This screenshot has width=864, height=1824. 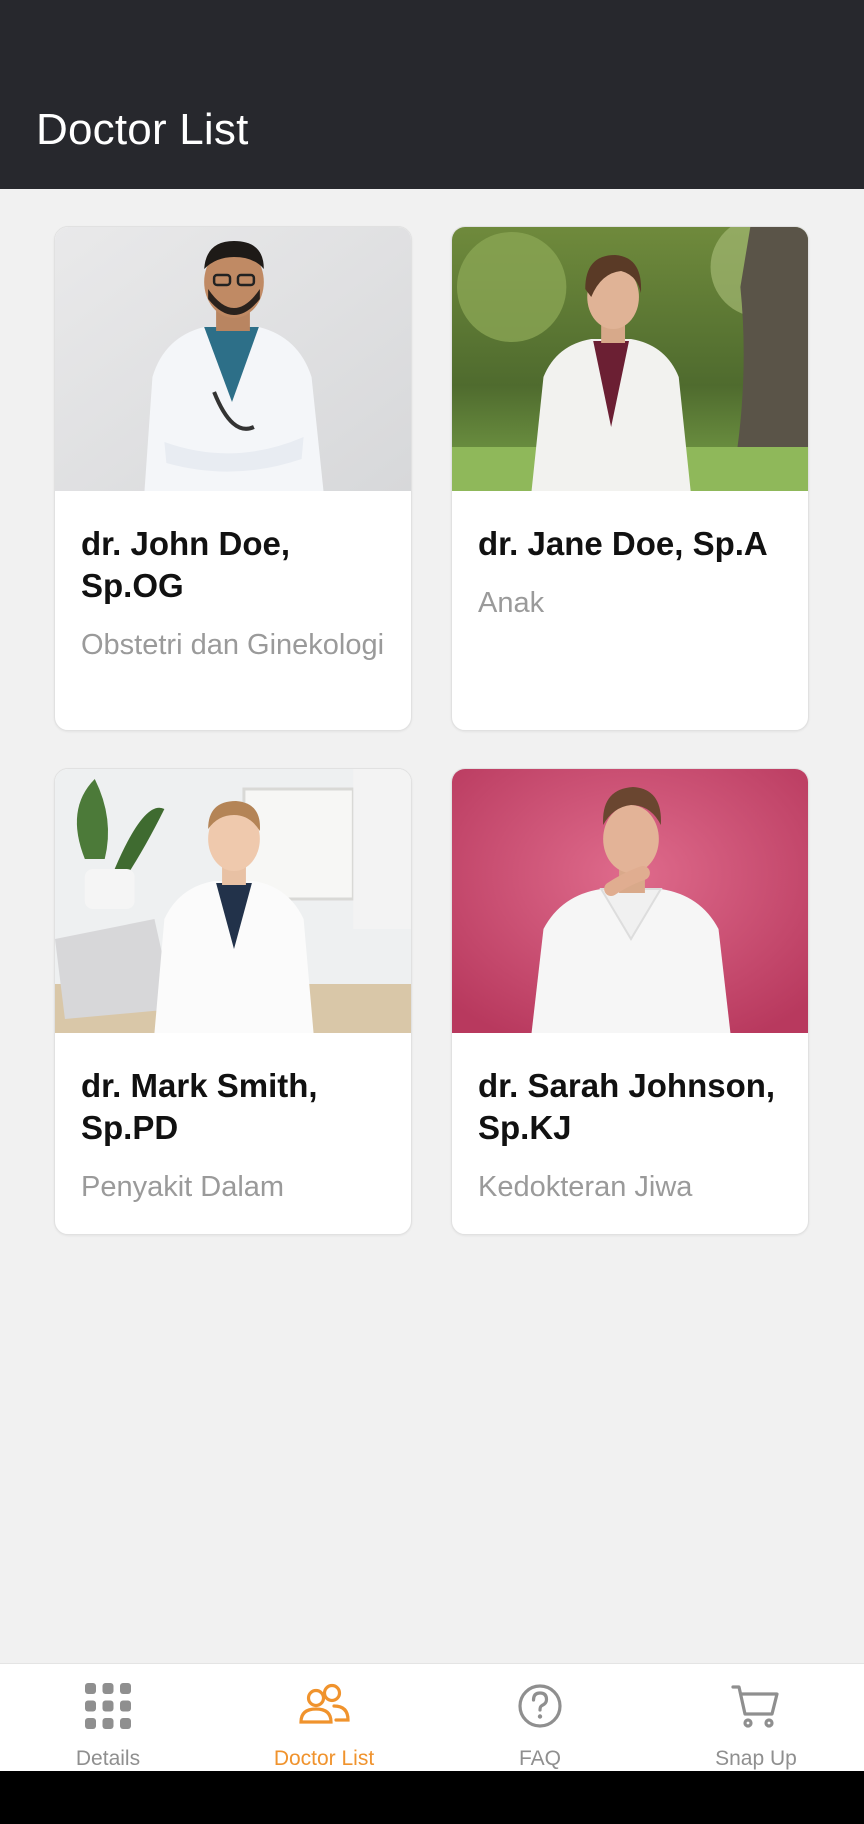 I want to click on bottom-tab-bar: Details Doctor List FAQ Snap Up, so click(x=432, y=1717).